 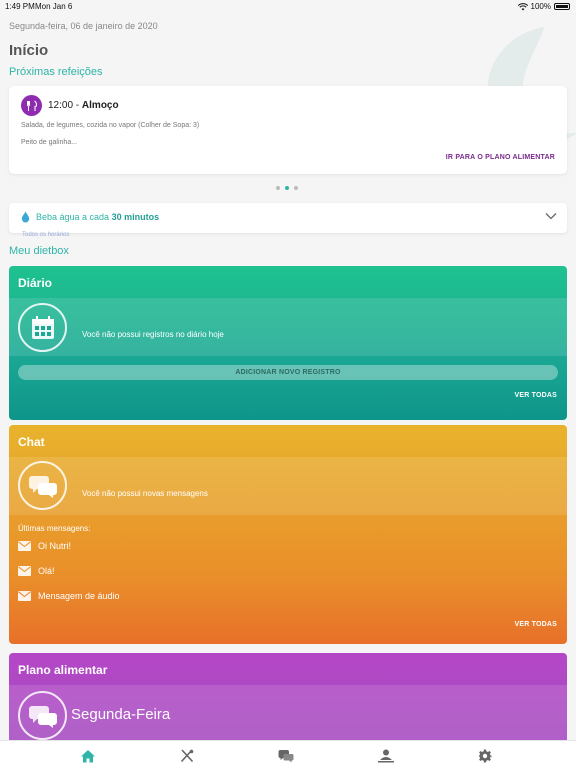 What do you see at coordinates (288, 703) in the screenshot?
I see `meal-plan-panel: Plano alimentar Segunda-Feira` at bounding box center [288, 703].